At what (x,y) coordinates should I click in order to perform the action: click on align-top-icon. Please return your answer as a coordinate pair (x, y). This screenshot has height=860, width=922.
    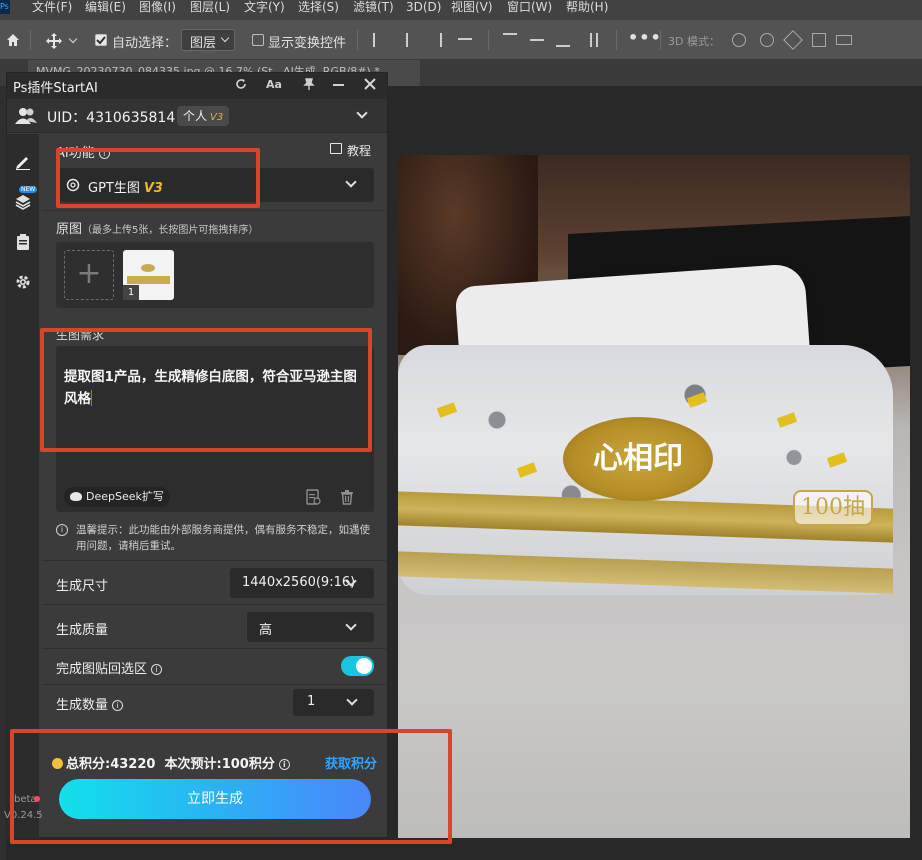
    Looking at the image, I should click on (510, 40).